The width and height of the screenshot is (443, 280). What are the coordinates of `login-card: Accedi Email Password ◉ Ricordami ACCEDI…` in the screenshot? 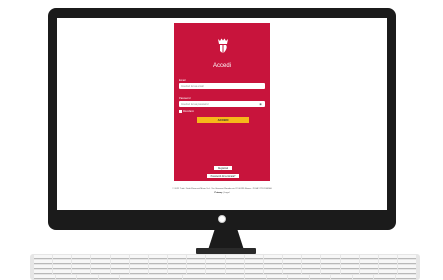 It's located at (222, 102).